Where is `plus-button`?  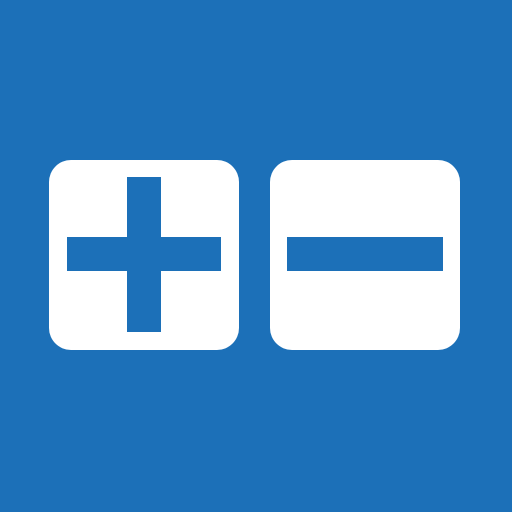 plus-button is located at coordinates (144, 255).